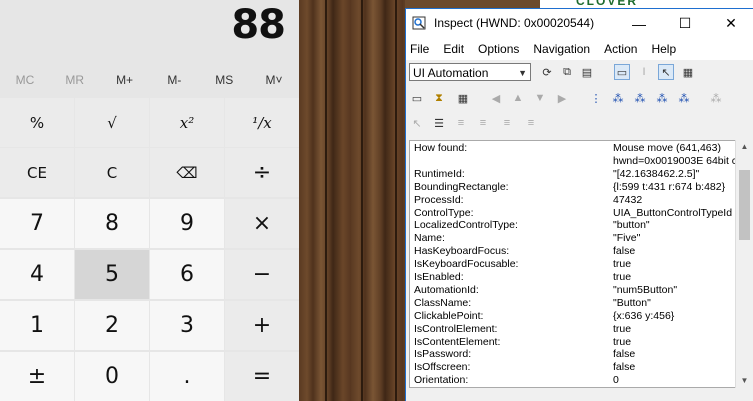 Image resolution: width=753 pixels, height=401 pixels. Describe the element at coordinates (573, 329) in the screenshot. I see `property-row: IsControlElement: true` at that location.